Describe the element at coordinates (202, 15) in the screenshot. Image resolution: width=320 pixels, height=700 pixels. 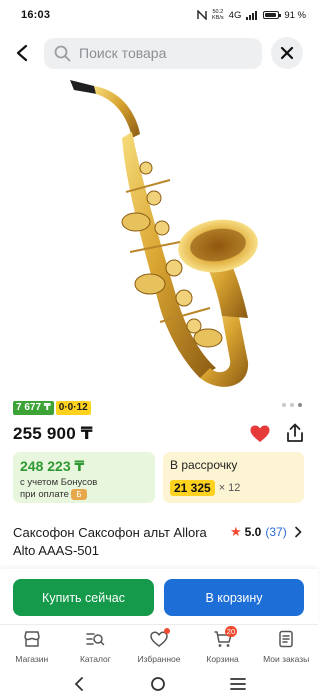
I see `notification-n-icon` at that location.